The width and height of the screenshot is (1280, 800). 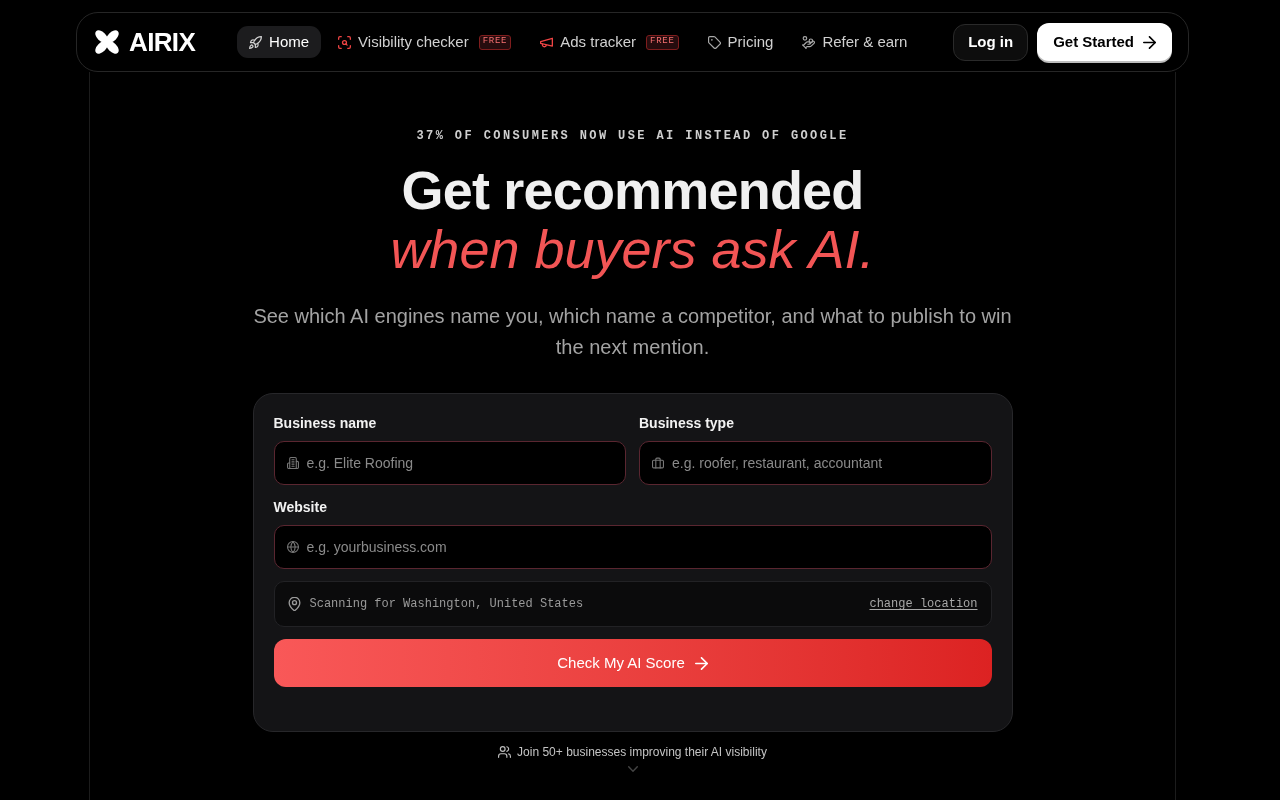 I want to click on field-label: Website, so click(x=300, y=507).